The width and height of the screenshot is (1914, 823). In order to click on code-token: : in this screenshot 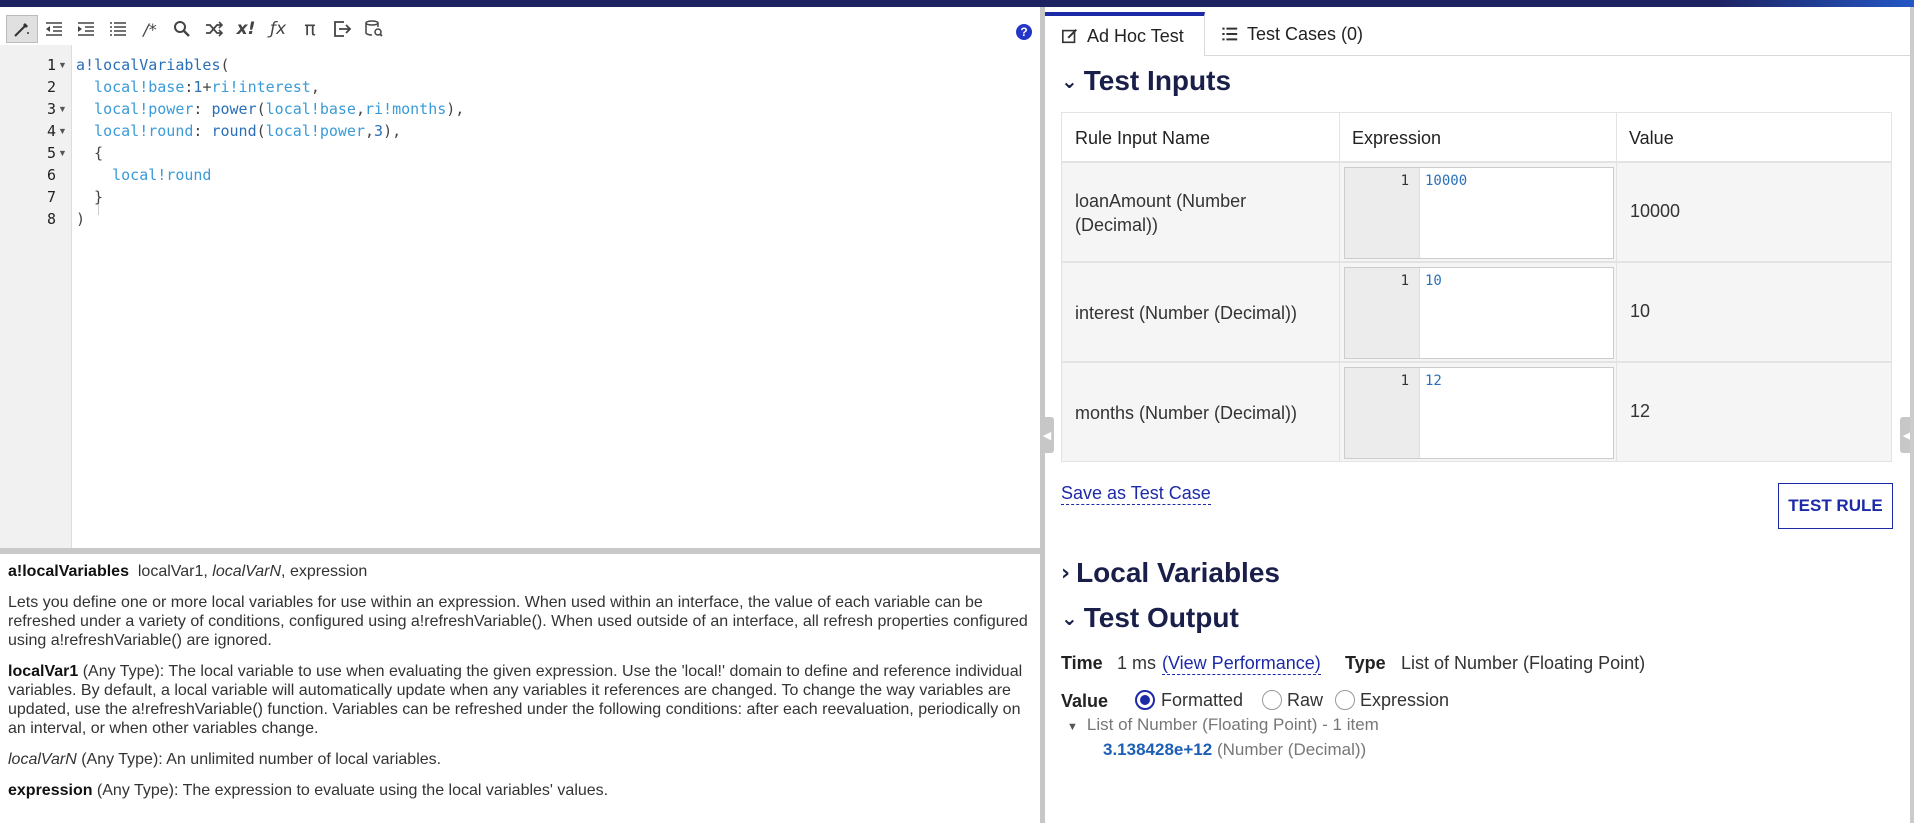, I will do `click(202, 109)`.